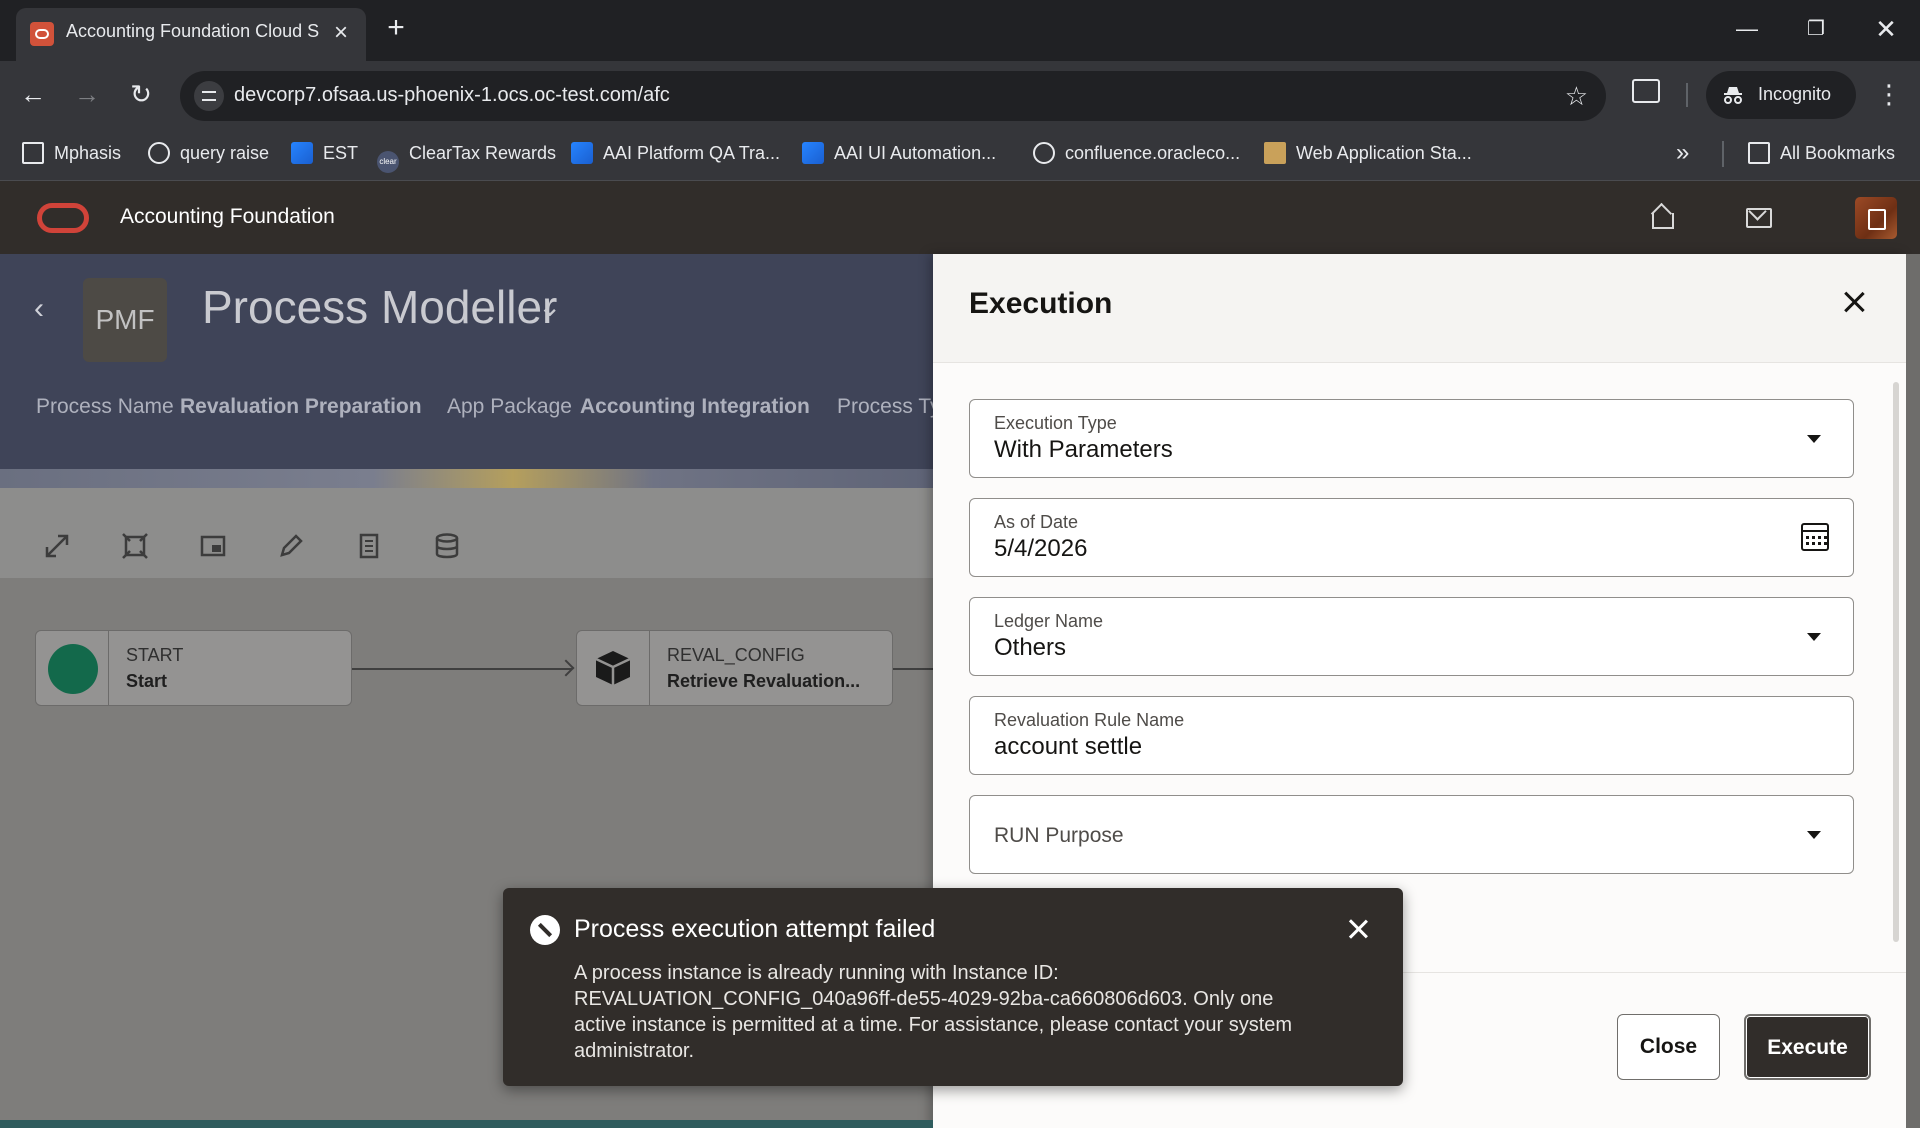 This screenshot has width=1920, height=1128. I want to click on bookmark-label: ClearTax Rewards, so click(483, 153).